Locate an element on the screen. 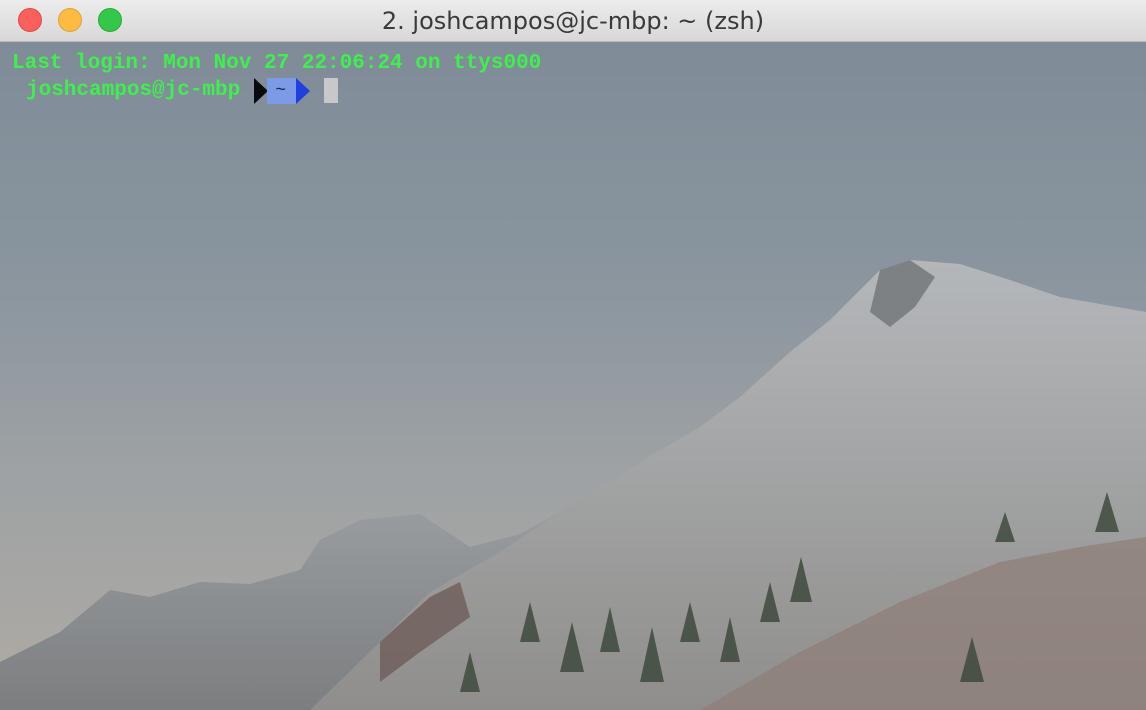 The height and width of the screenshot is (710, 1146). prompt-directory: ~ is located at coordinates (282, 90).